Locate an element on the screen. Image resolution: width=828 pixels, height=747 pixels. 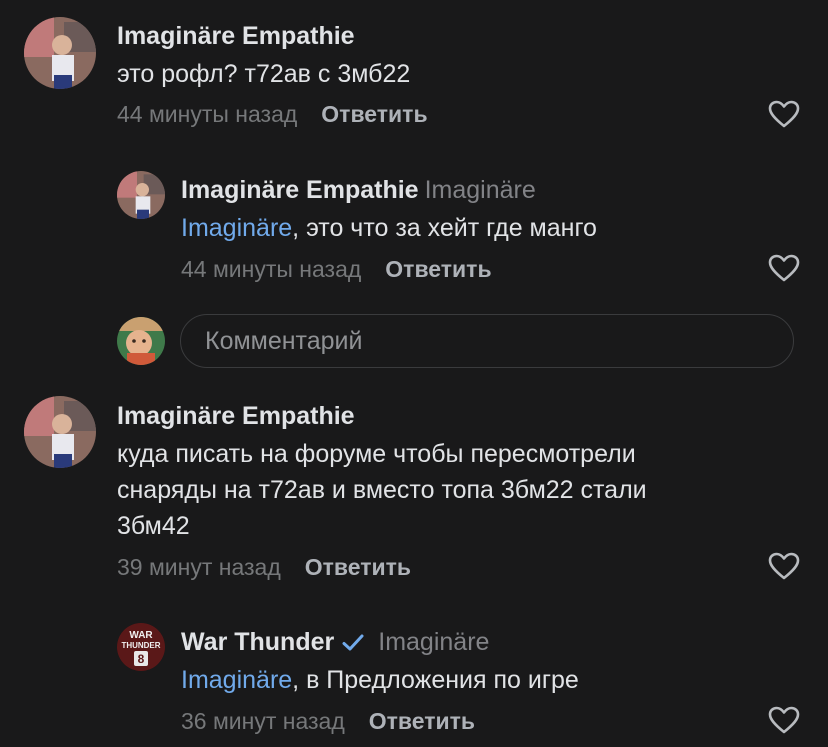
comment-body: , это что за хейт где манго is located at coordinates (444, 228).